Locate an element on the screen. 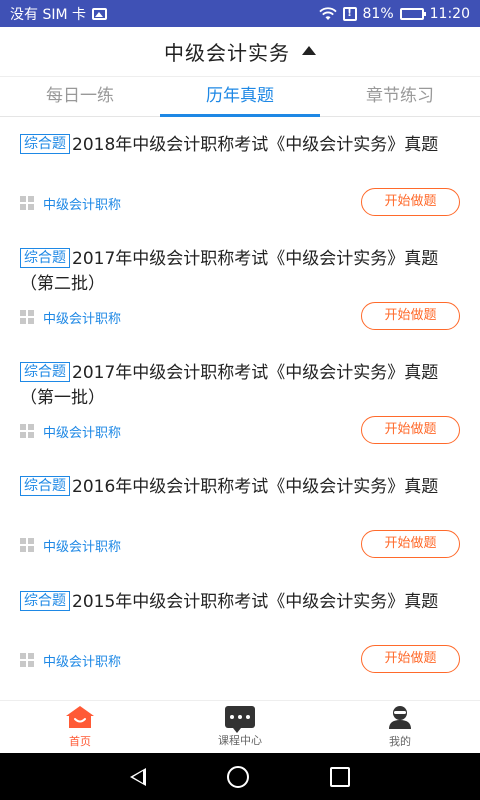  tab-bar: 每日一练 历年真题 章节练习 is located at coordinates (240, 97).